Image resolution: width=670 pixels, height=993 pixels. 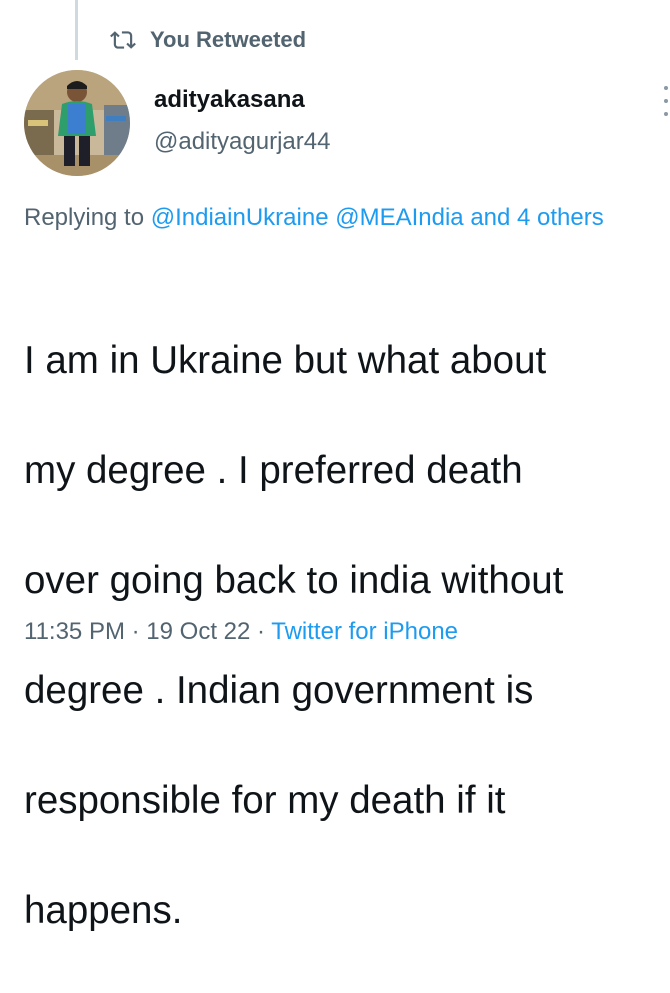 What do you see at coordinates (198, 631) in the screenshot?
I see `tweet-date: 19 Oct 22` at bounding box center [198, 631].